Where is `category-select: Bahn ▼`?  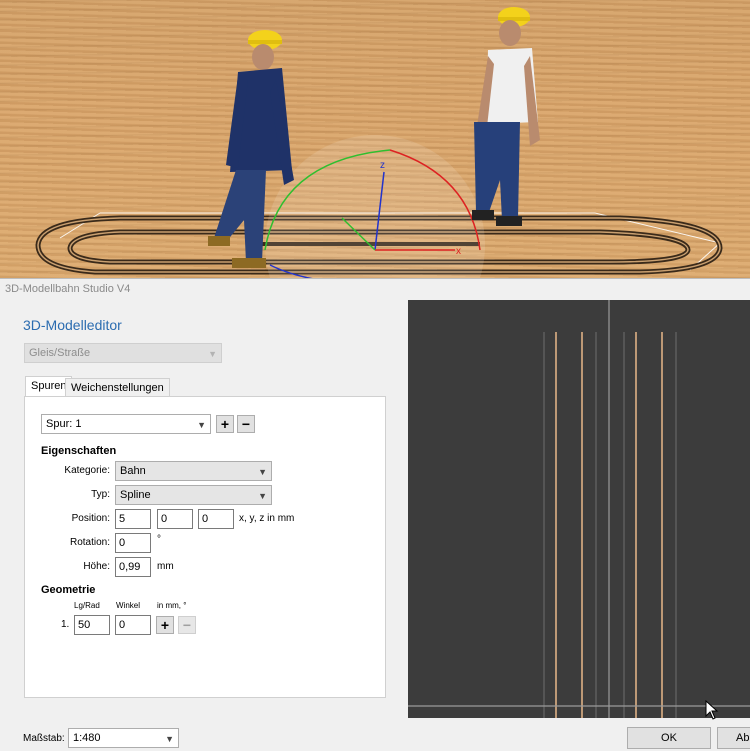
category-select: Bahn ▼ is located at coordinates (193, 471).